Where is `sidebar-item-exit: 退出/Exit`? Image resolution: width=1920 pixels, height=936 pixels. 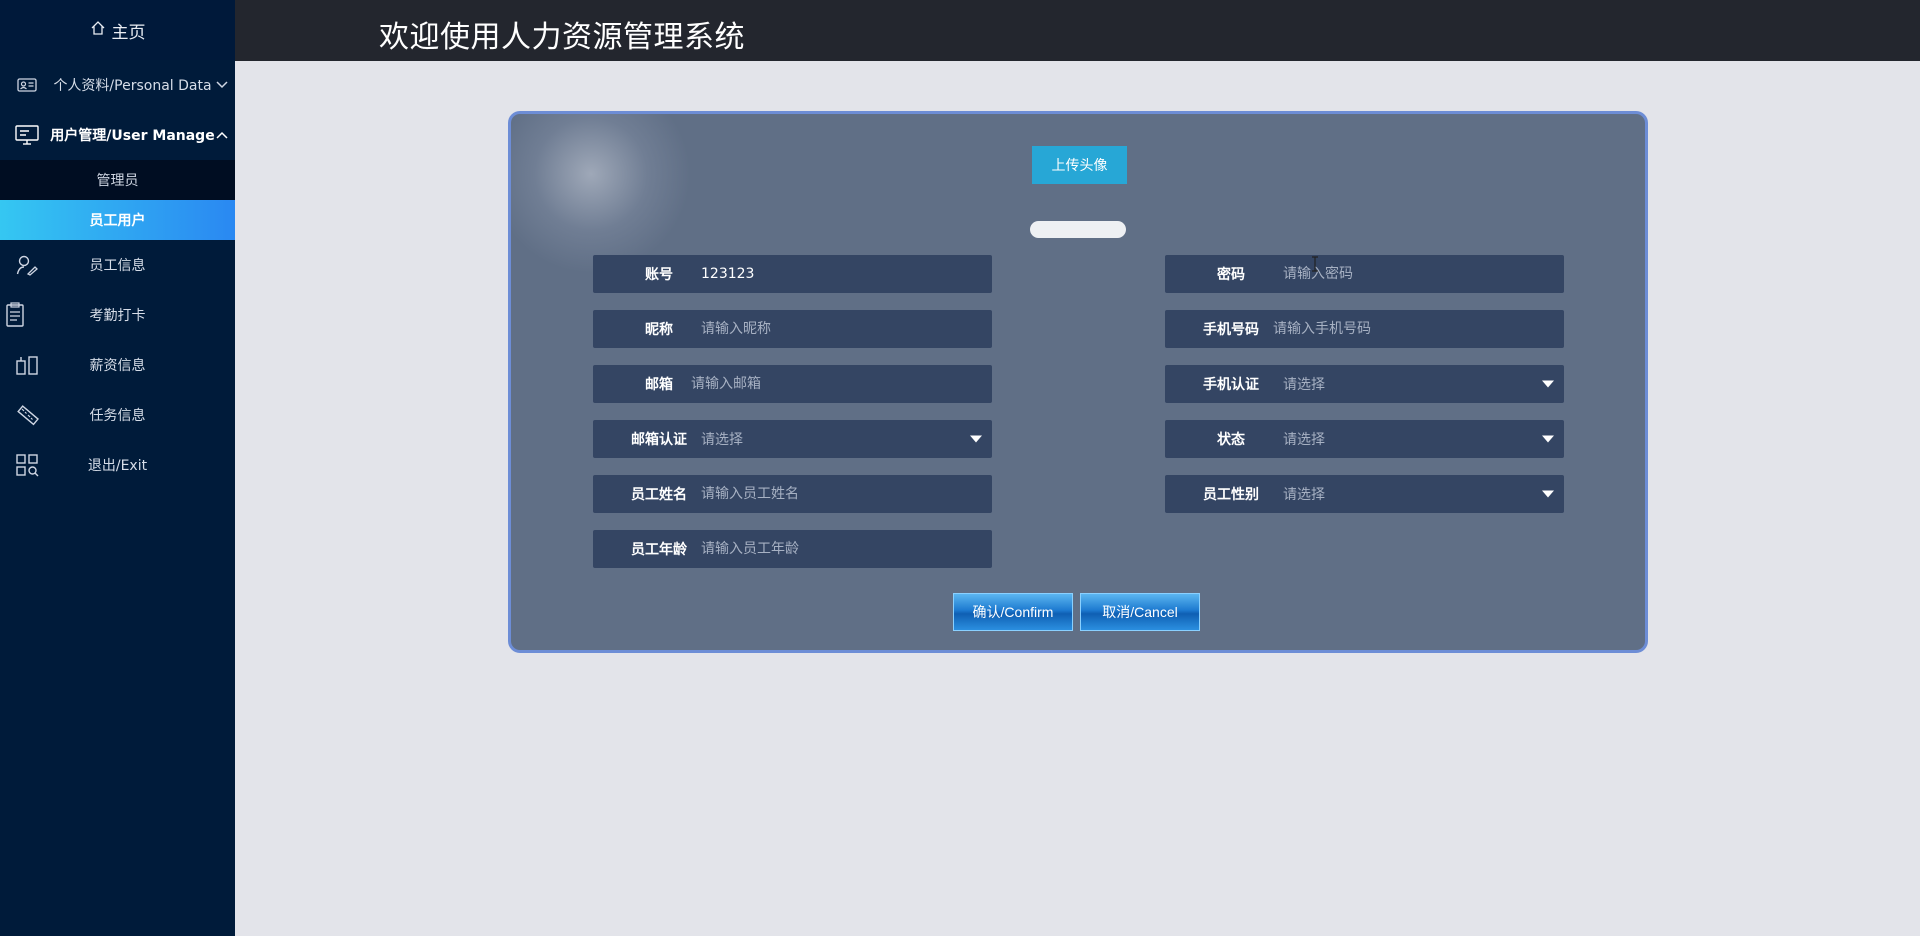
sidebar-item-exit: 退出/Exit is located at coordinates (117, 465).